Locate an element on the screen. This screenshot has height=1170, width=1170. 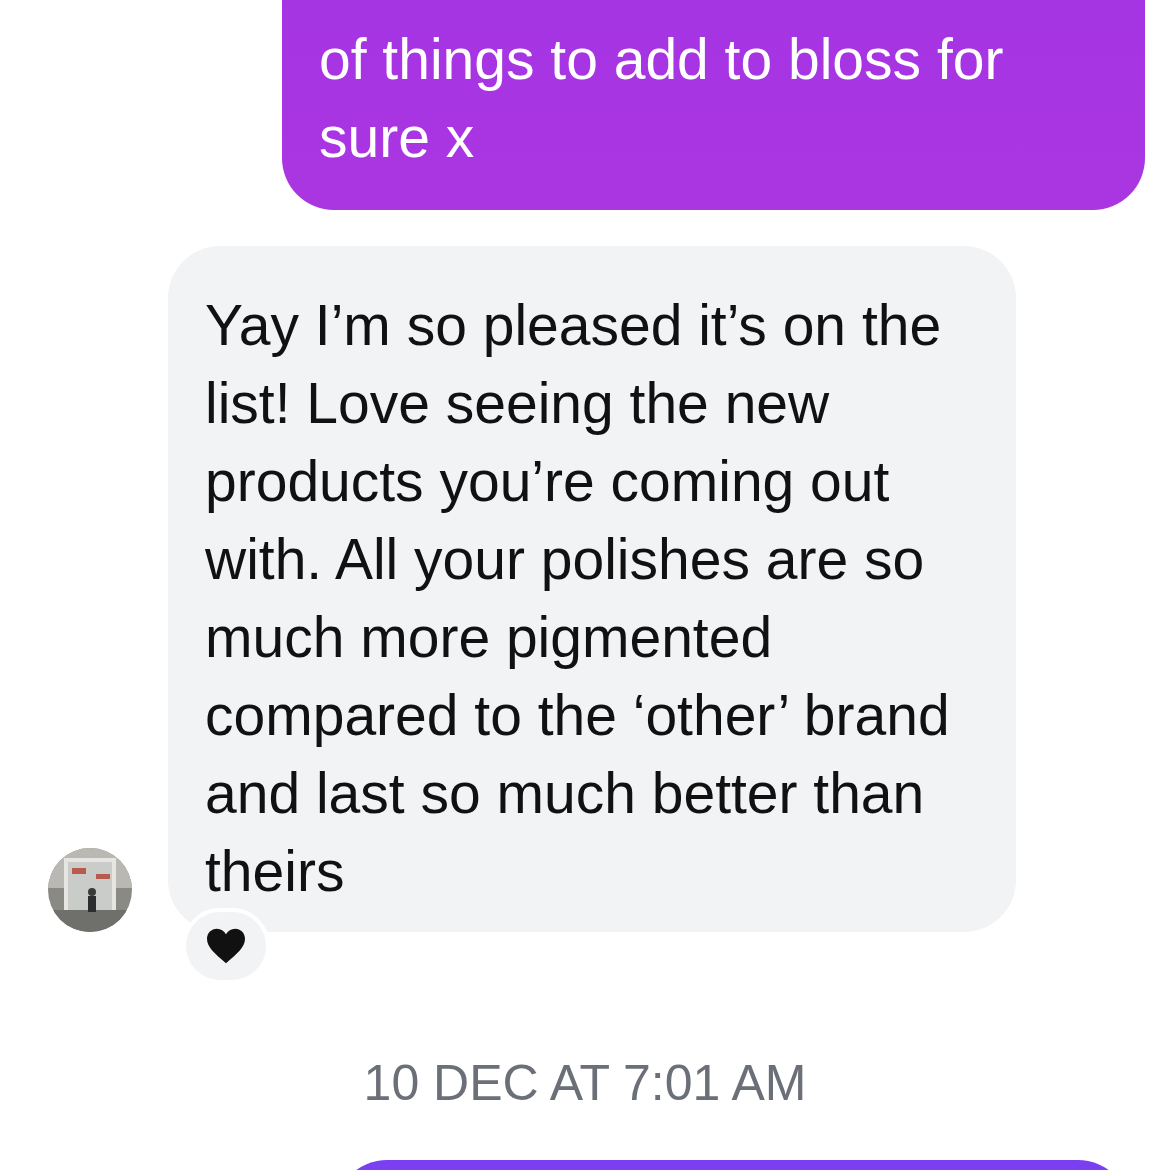
heart-icon is located at coordinates (226, 946).